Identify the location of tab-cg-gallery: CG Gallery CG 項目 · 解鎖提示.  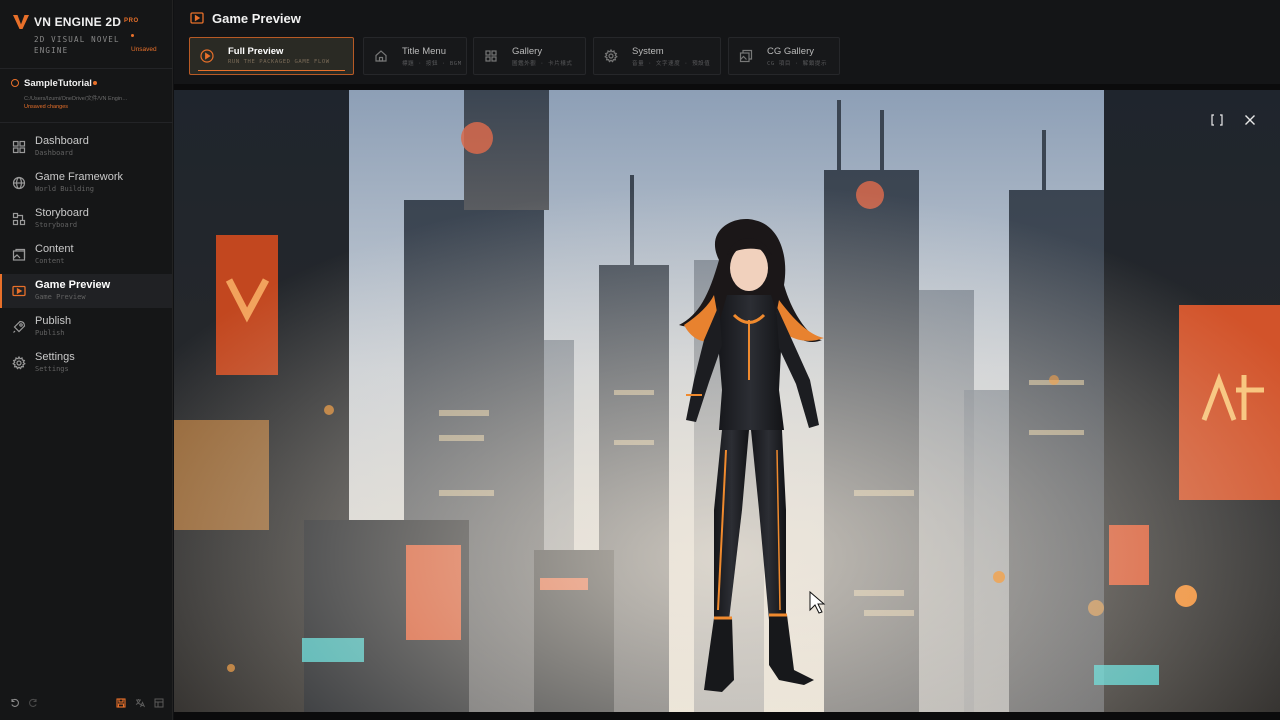
(784, 56).